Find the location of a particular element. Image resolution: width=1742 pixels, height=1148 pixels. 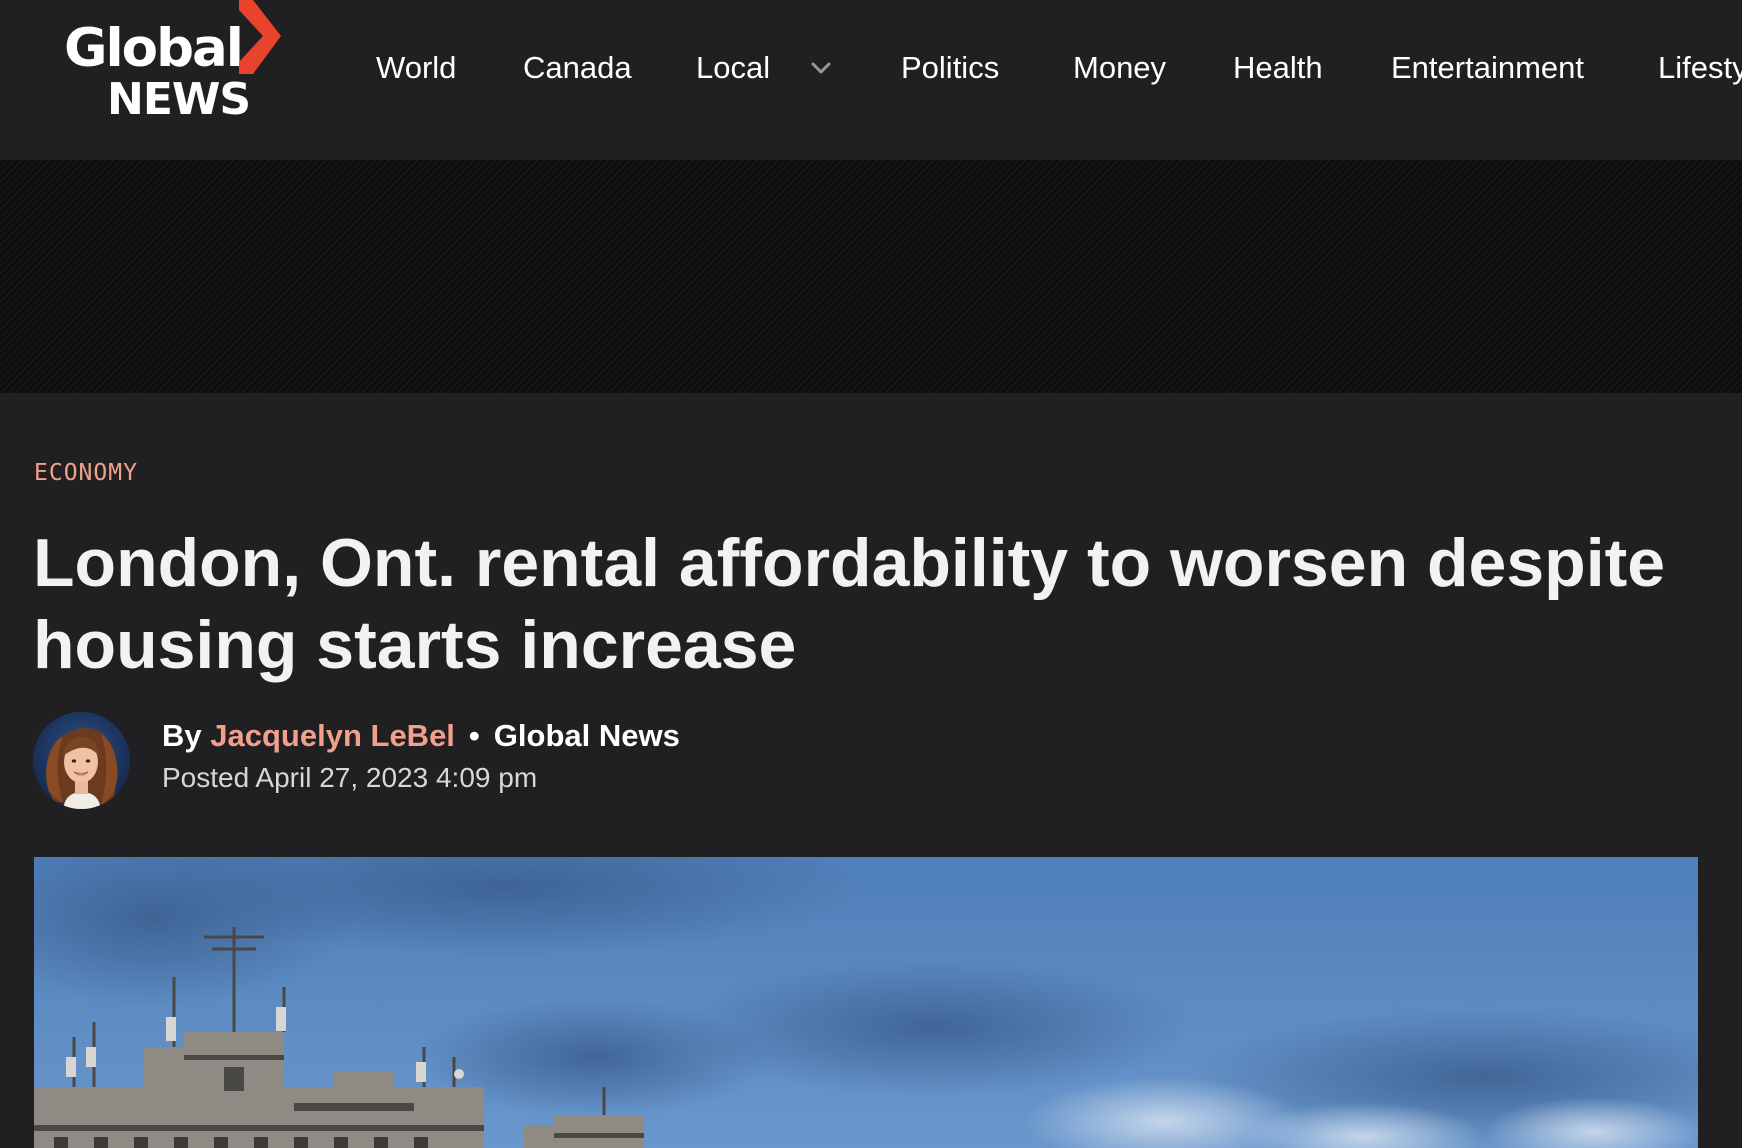

byline-text: By Jacquelyn LeBel • Global News is located at coordinates (421, 736).